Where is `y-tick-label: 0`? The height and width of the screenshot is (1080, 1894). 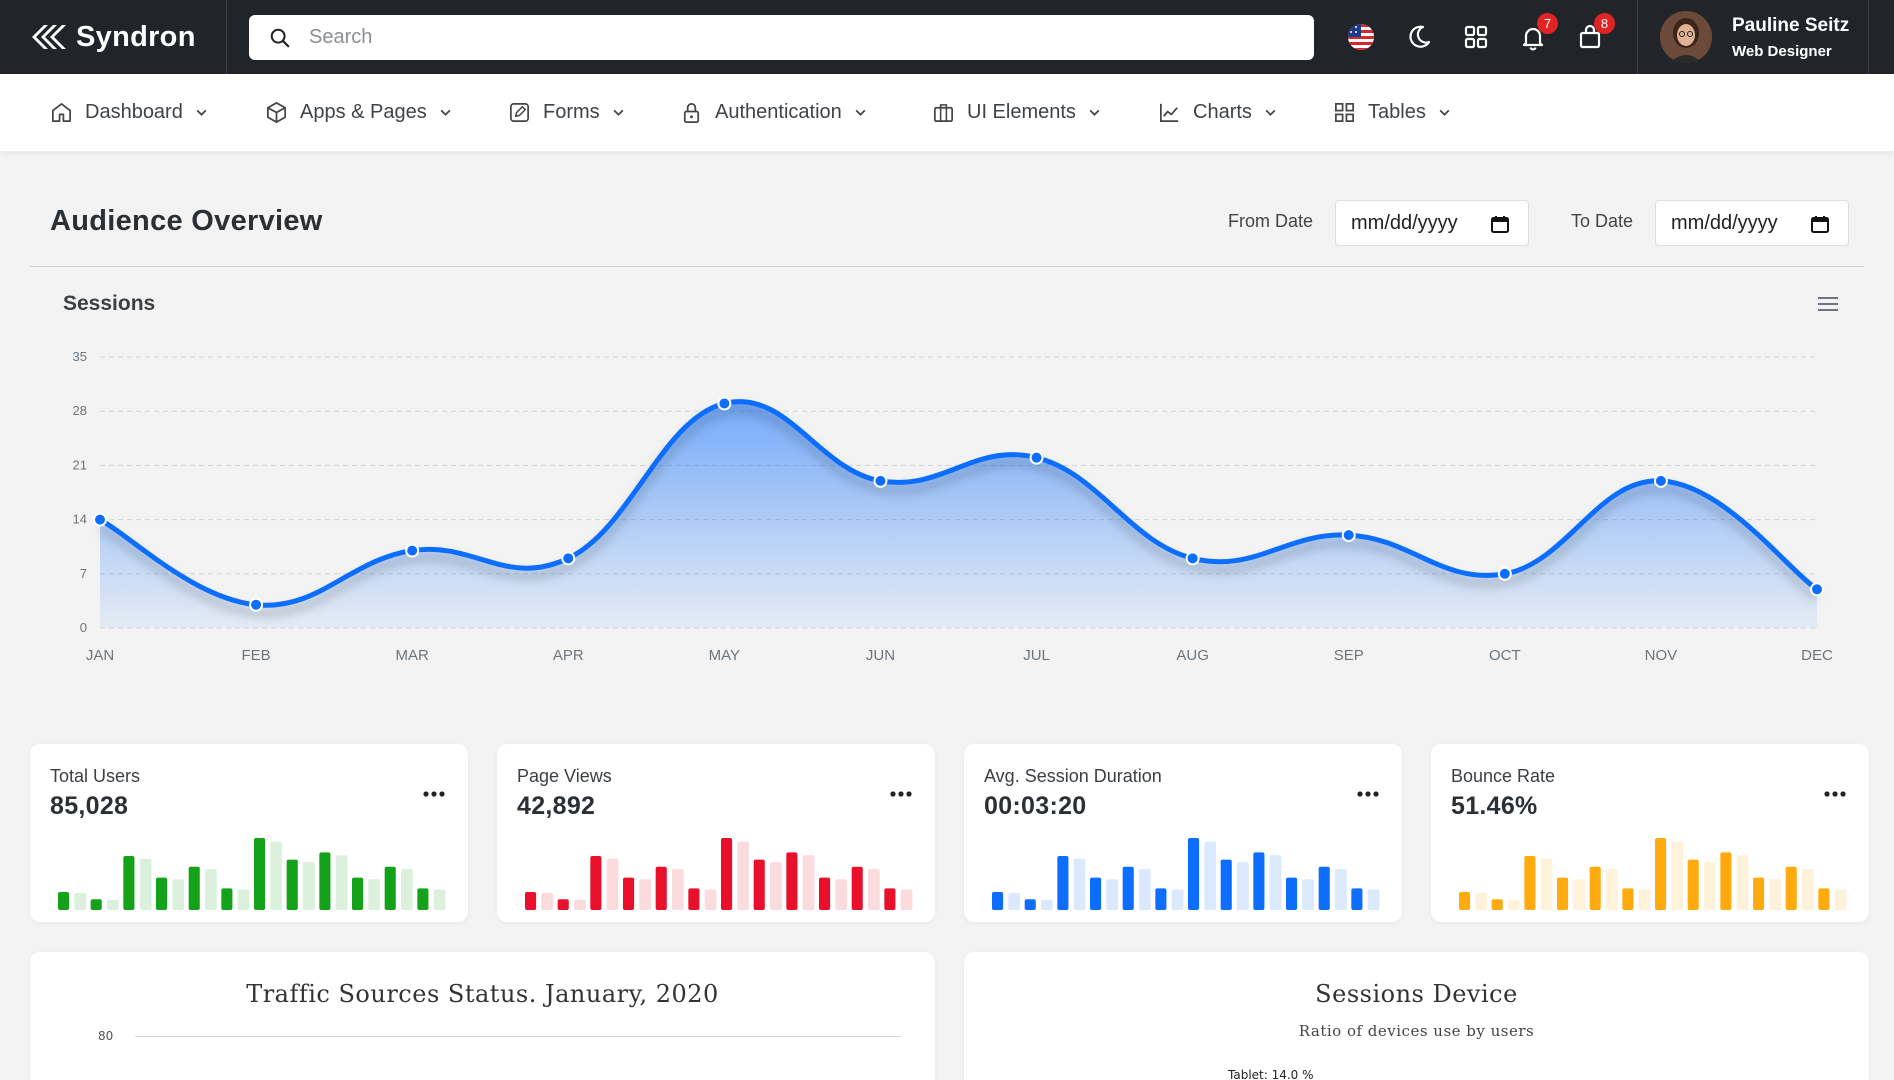 y-tick-label: 0 is located at coordinates (83, 627).